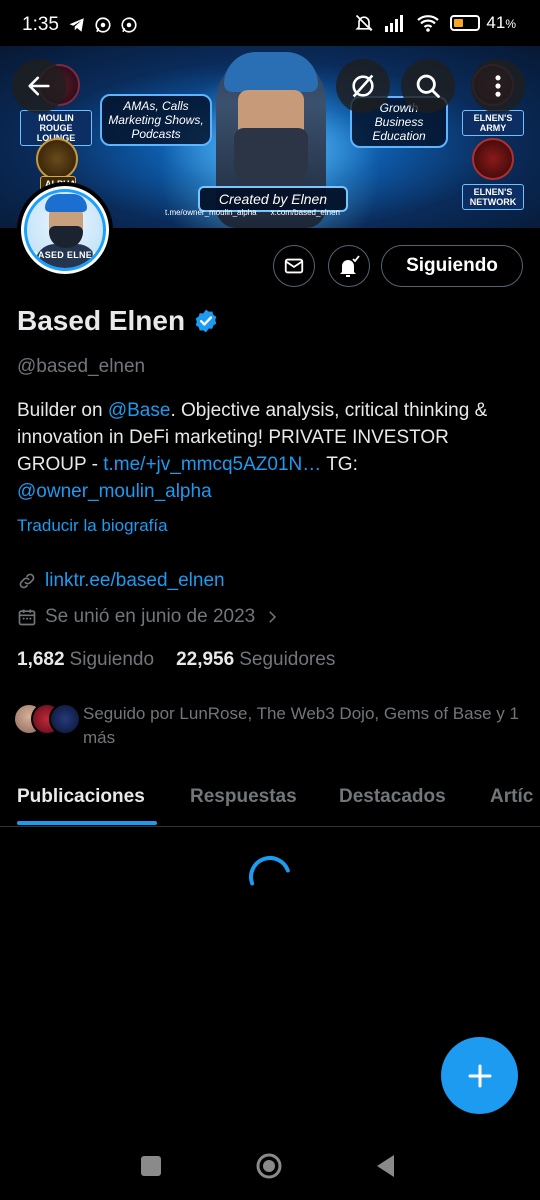  I want to click on grok-button, so click(363, 86).